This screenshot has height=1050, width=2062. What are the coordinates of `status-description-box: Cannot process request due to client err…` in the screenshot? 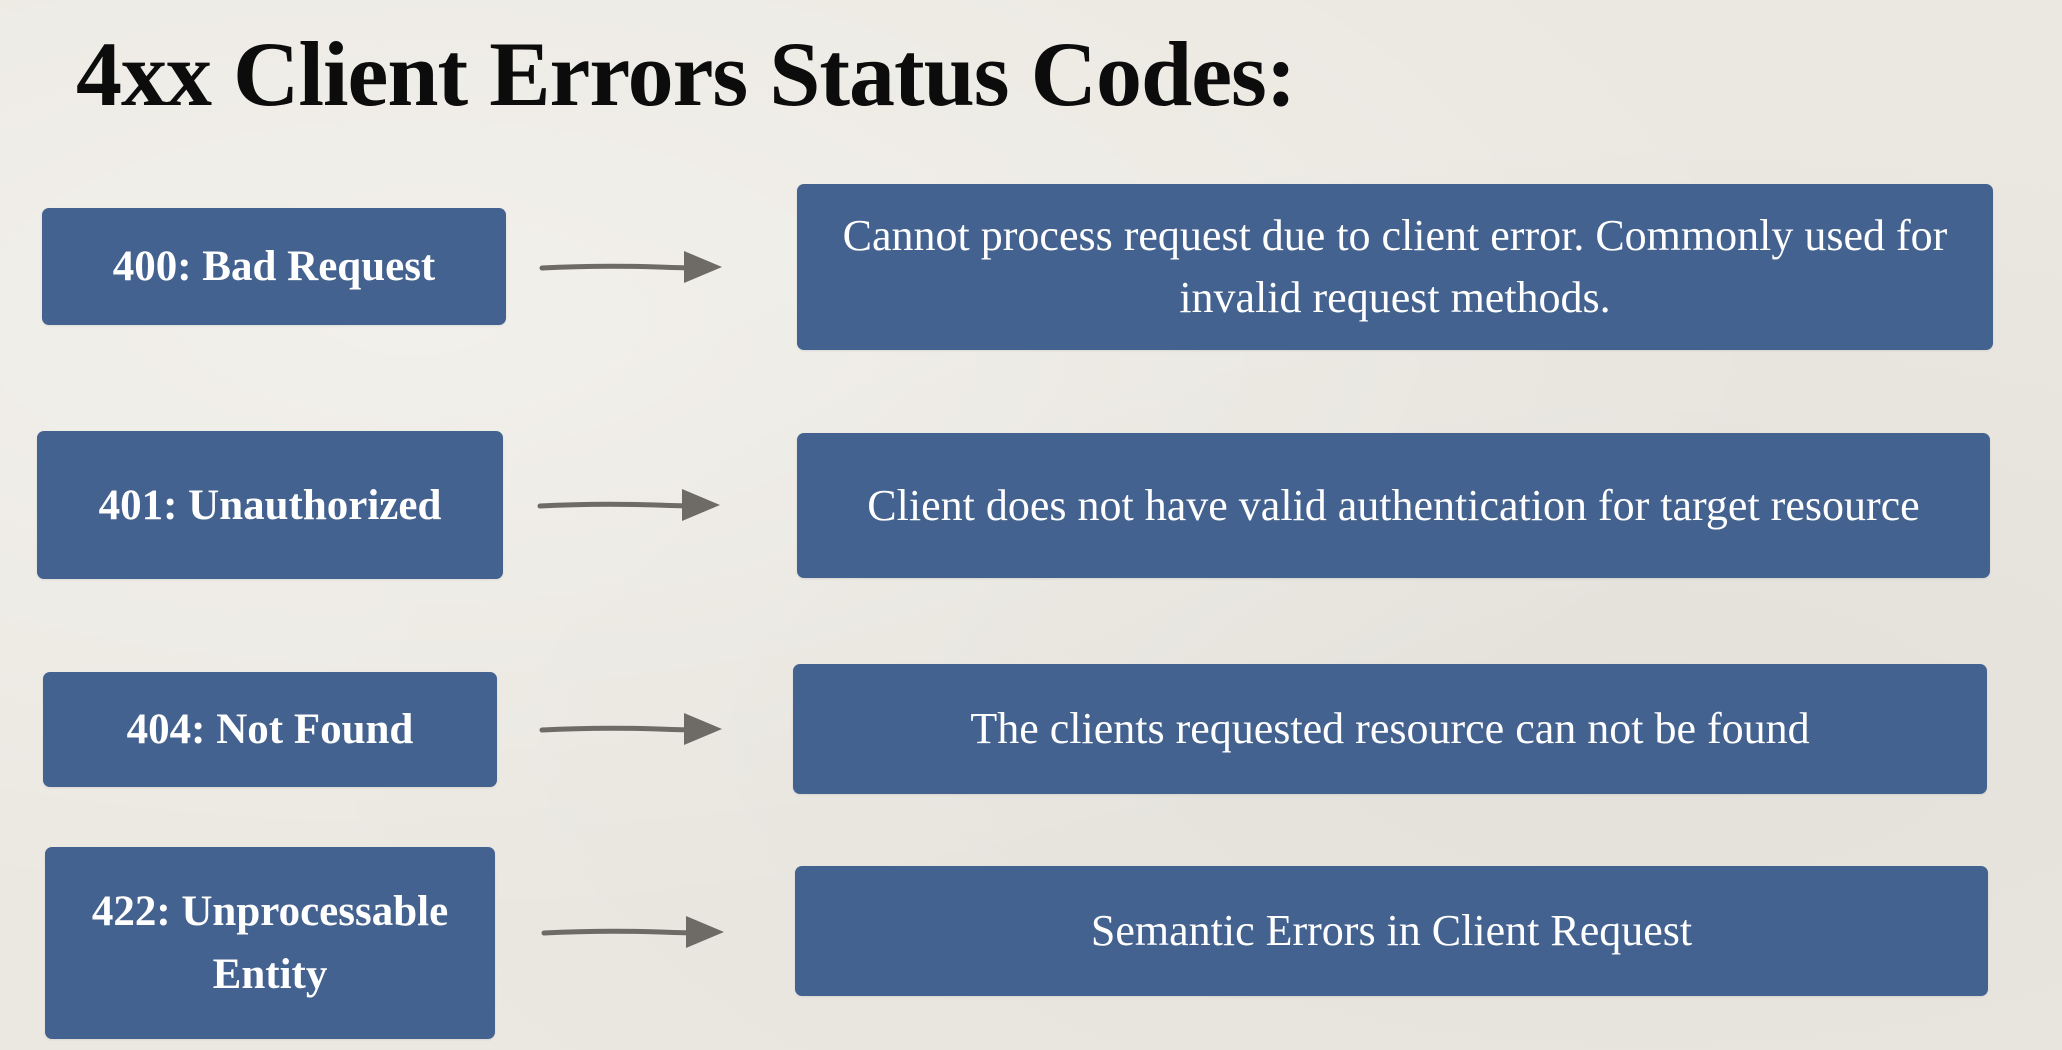 It's located at (1395, 267).